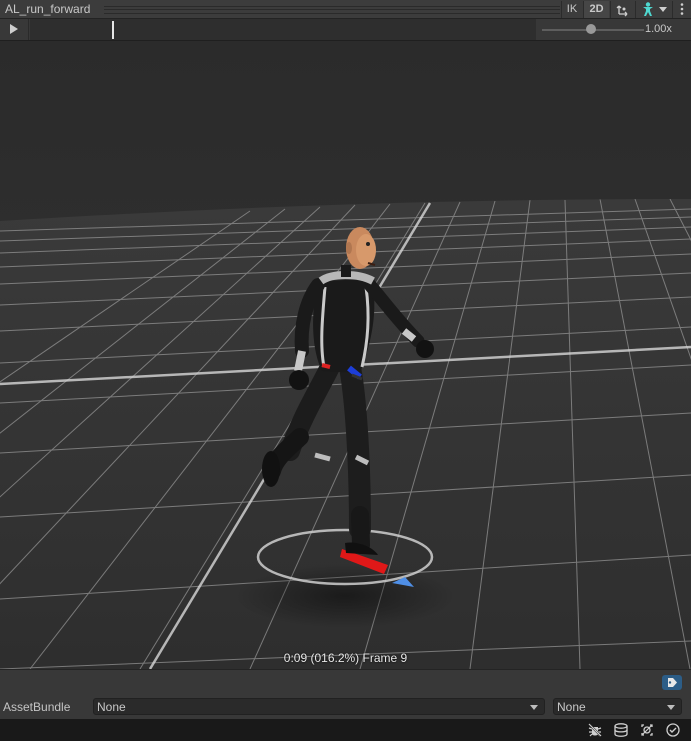 This screenshot has height=741, width=691. I want to click on clip-title: AL_run_forward, so click(48, 9).